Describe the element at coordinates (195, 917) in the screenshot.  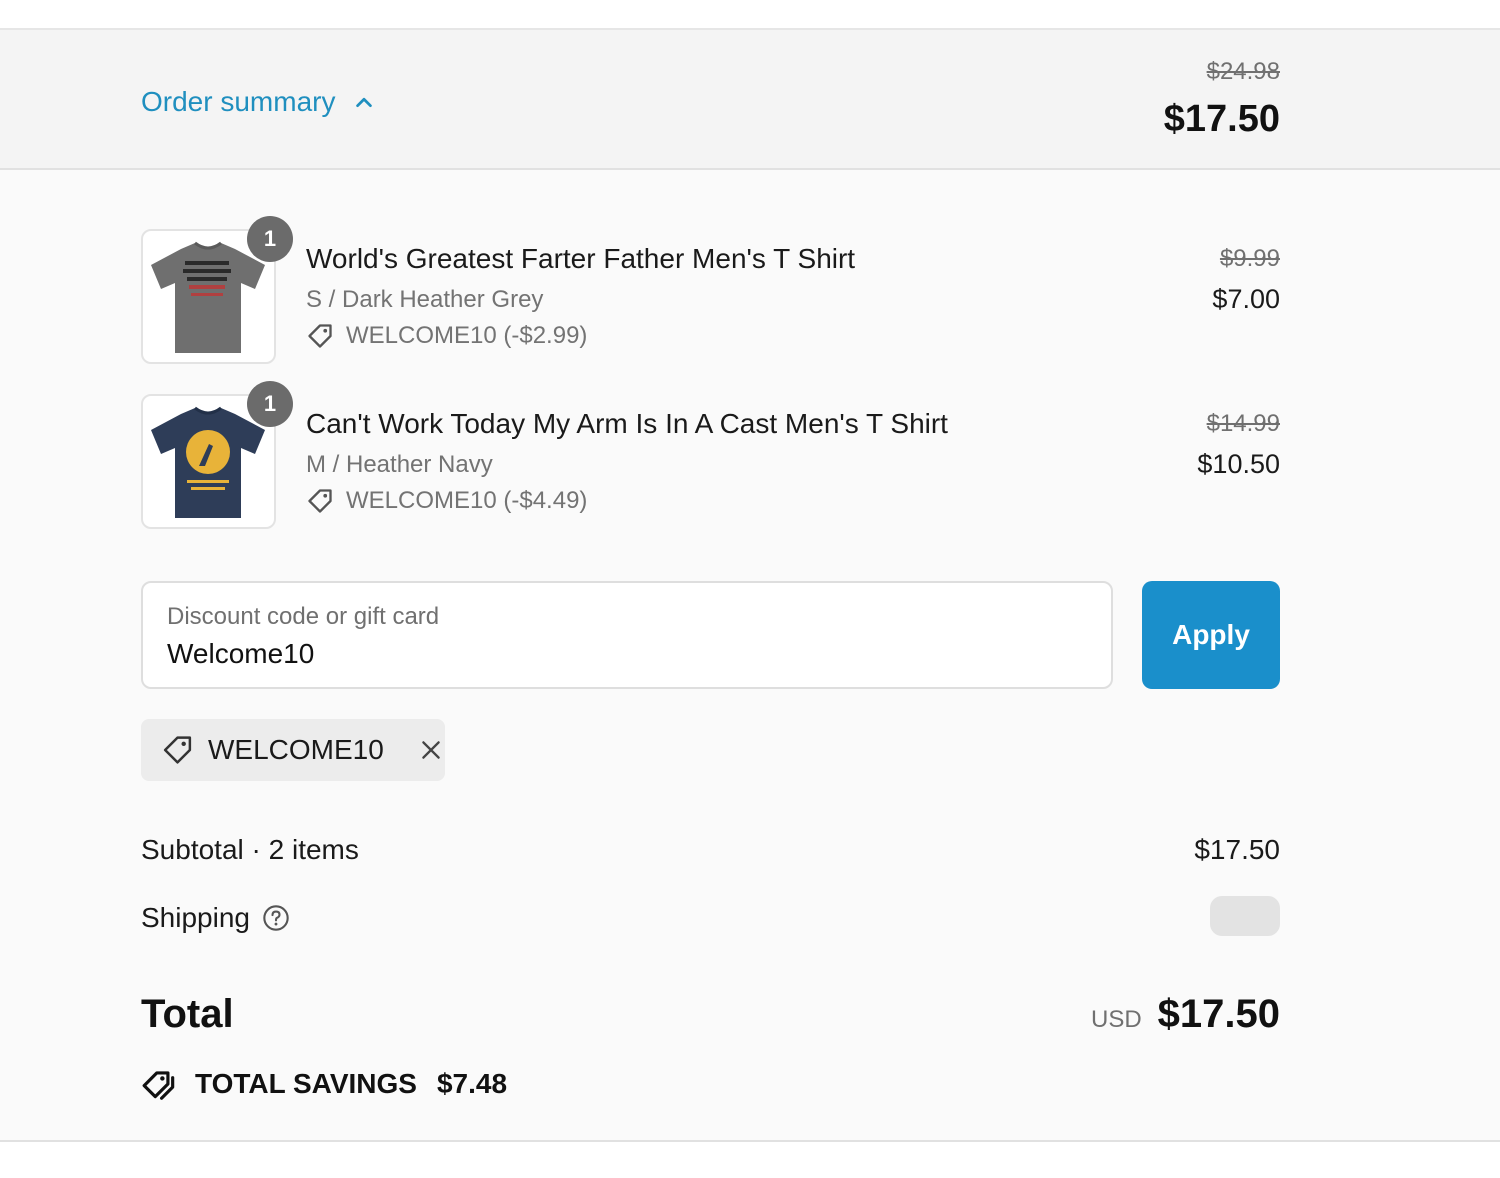
I see `shipping-label: Shipping` at that location.